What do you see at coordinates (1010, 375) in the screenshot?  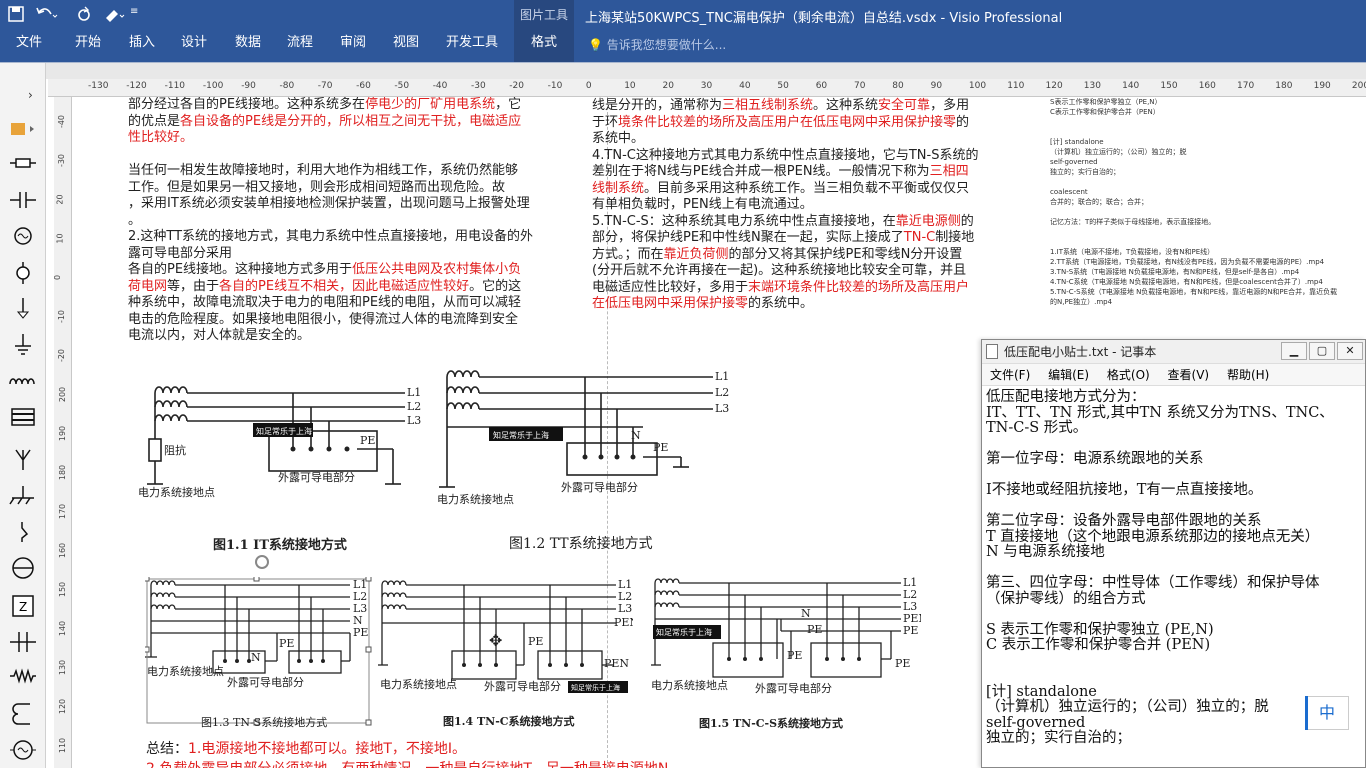 I see `menu-file: 文件(F)` at bounding box center [1010, 375].